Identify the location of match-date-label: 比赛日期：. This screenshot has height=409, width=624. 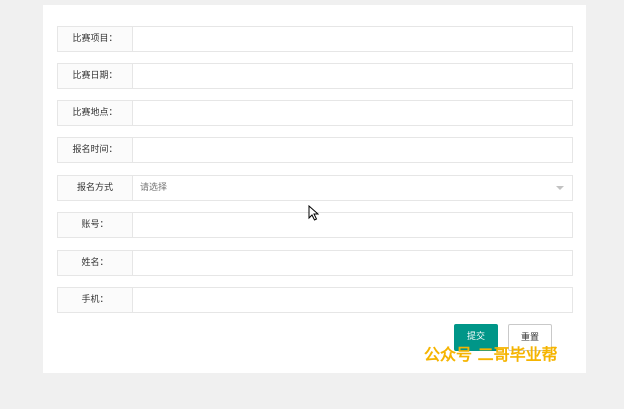
(94, 76).